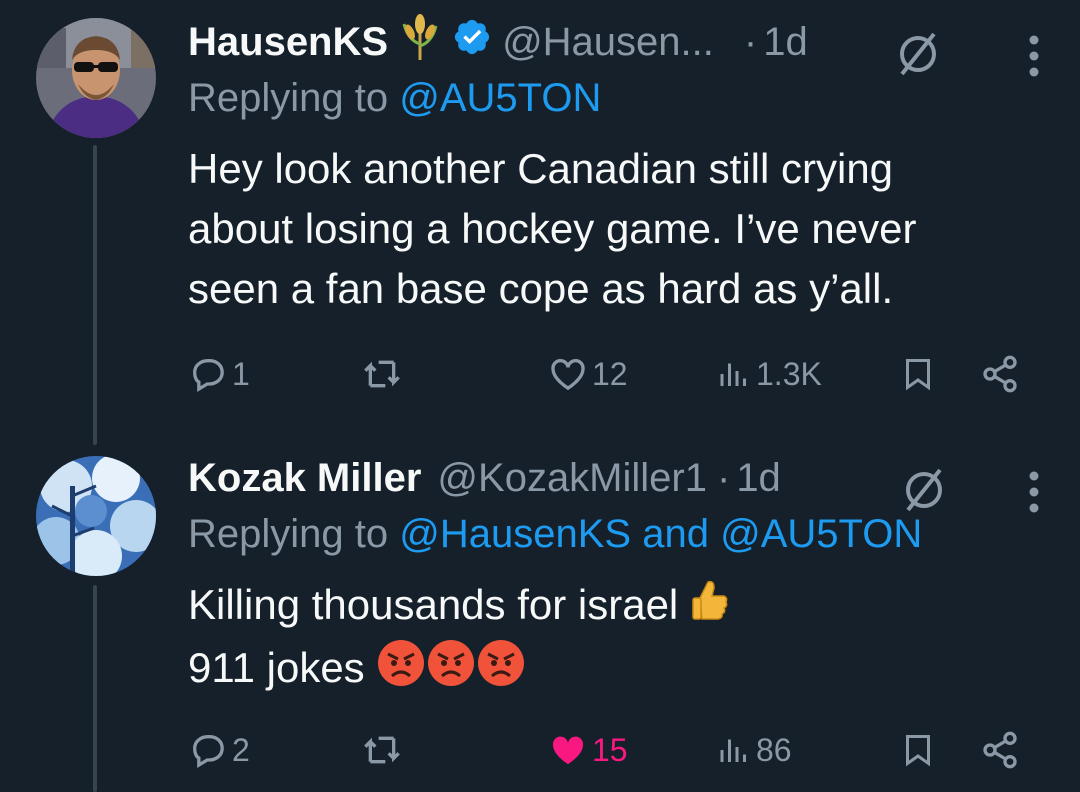  Describe the element at coordinates (710, 608) in the screenshot. I see `thumbs-up-emoji` at that location.